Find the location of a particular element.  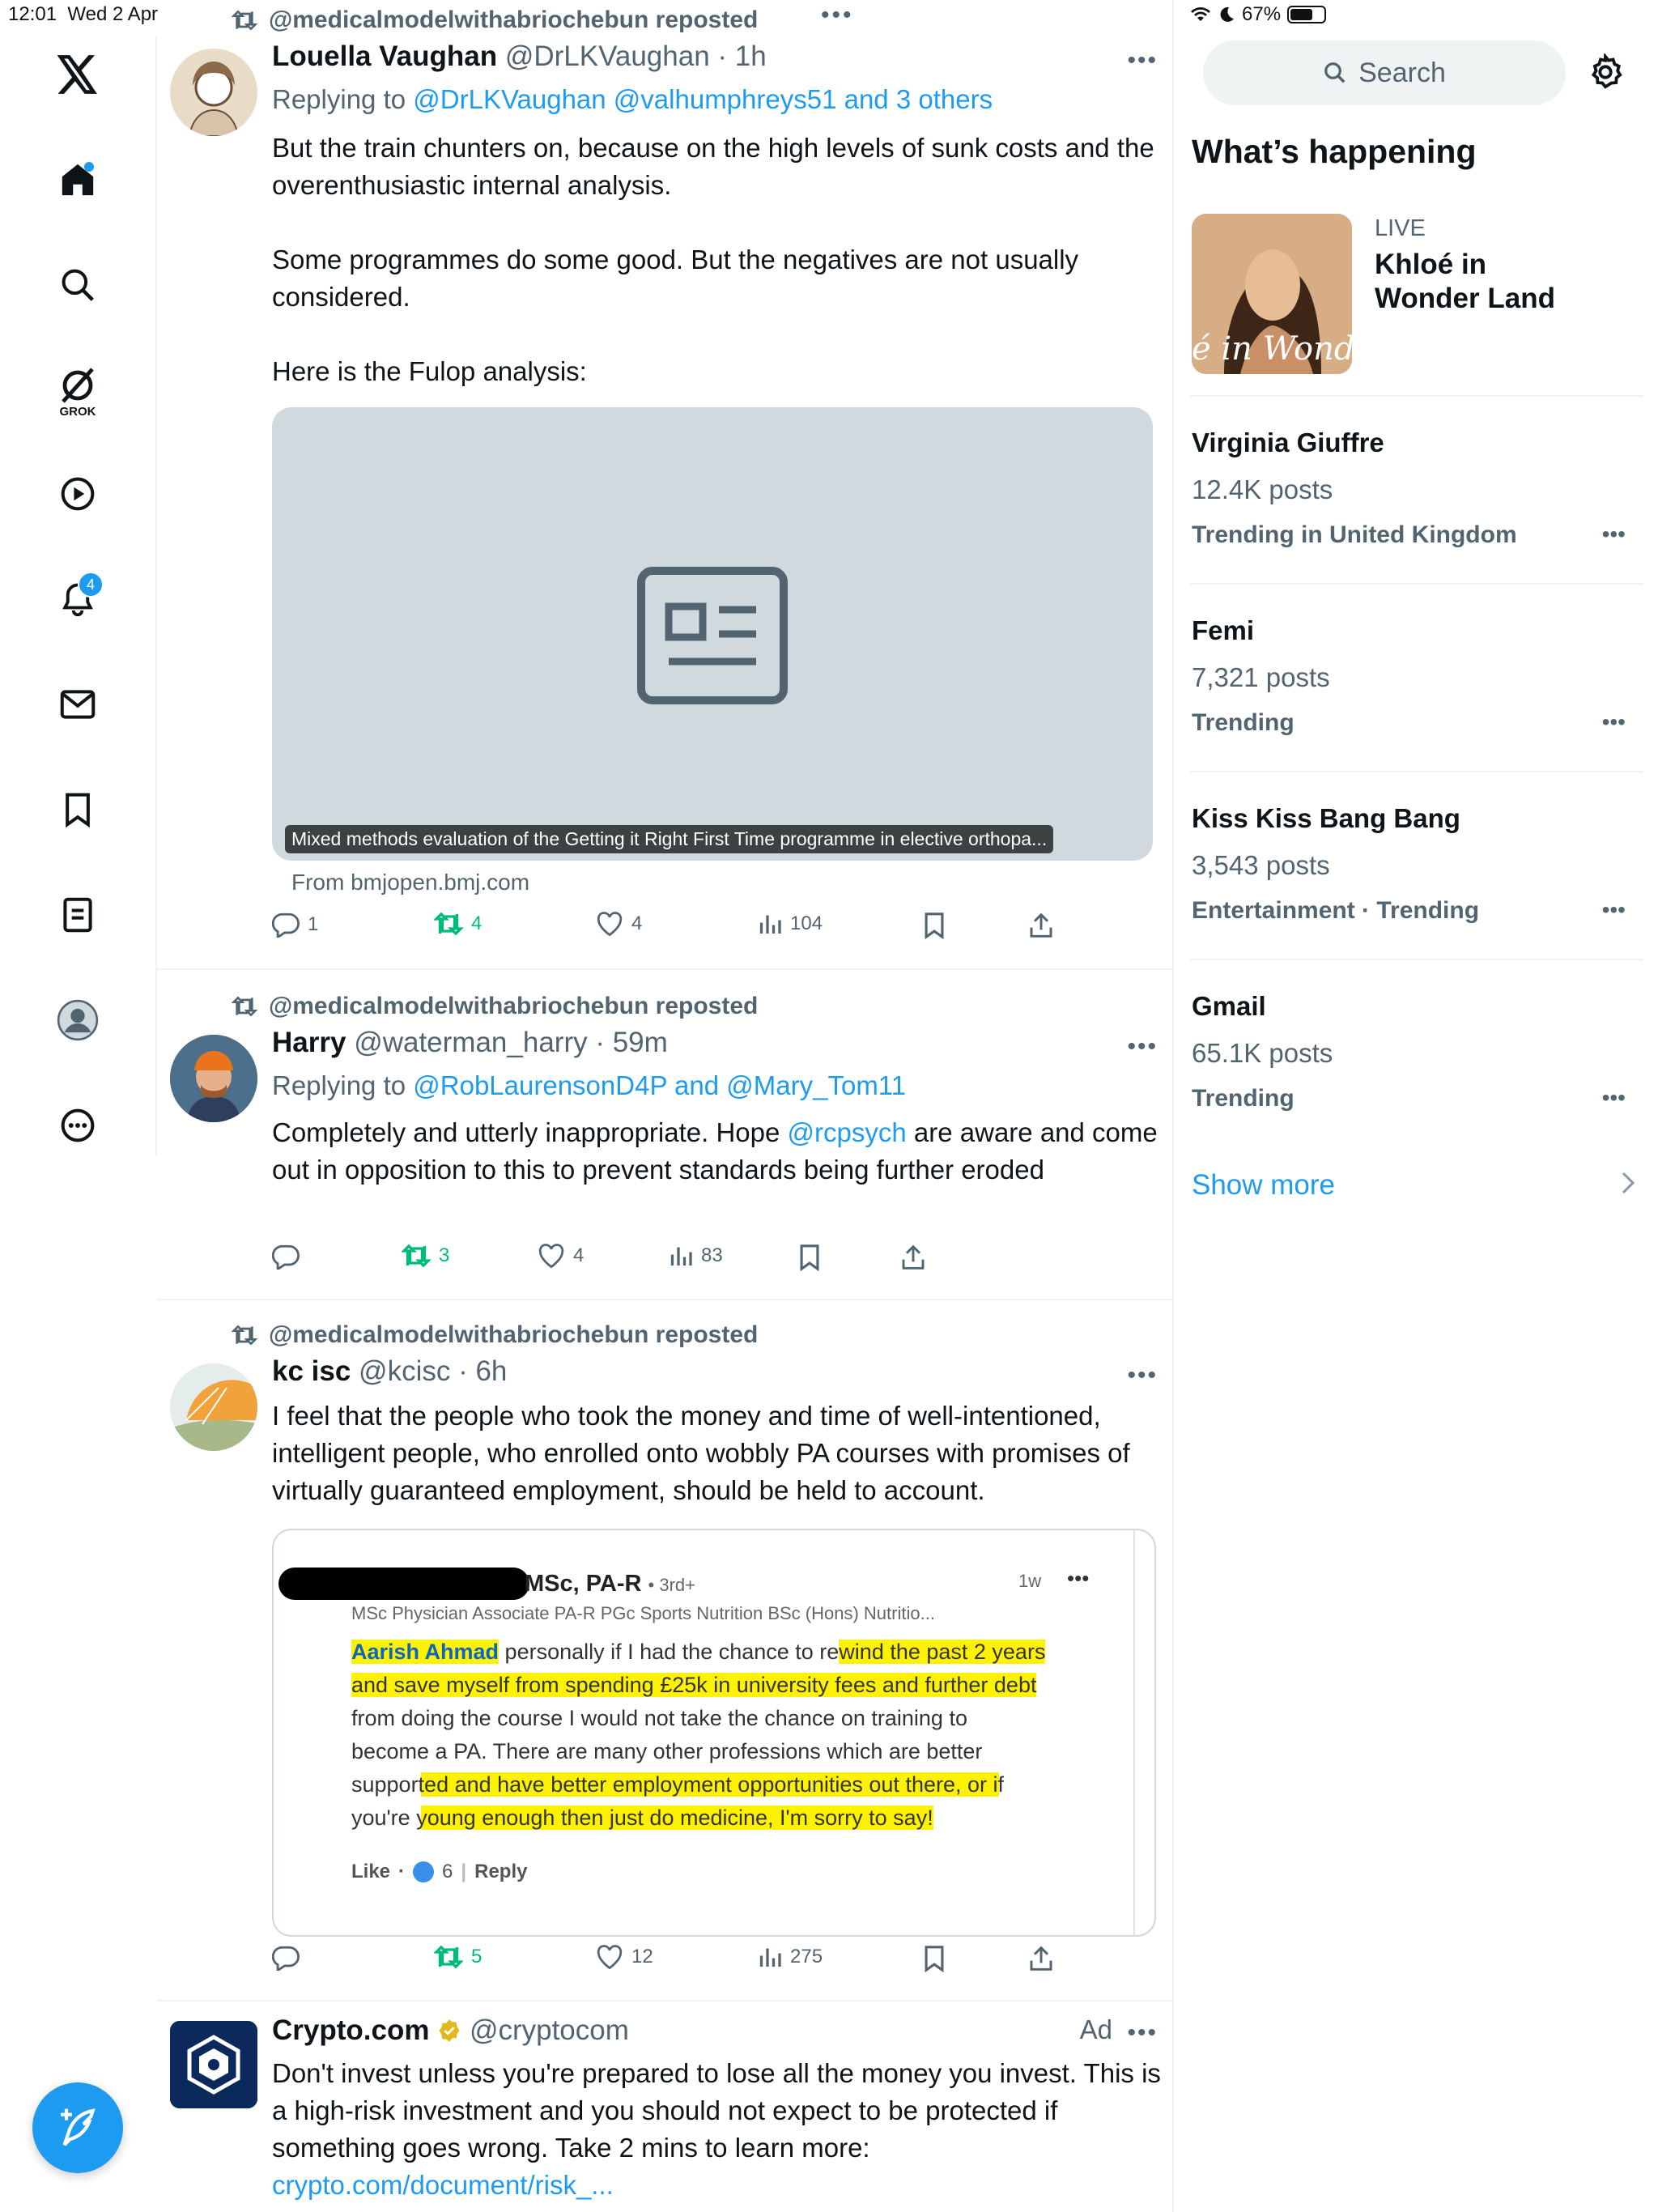

repost-button: 5 is located at coordinates (458, 1957).